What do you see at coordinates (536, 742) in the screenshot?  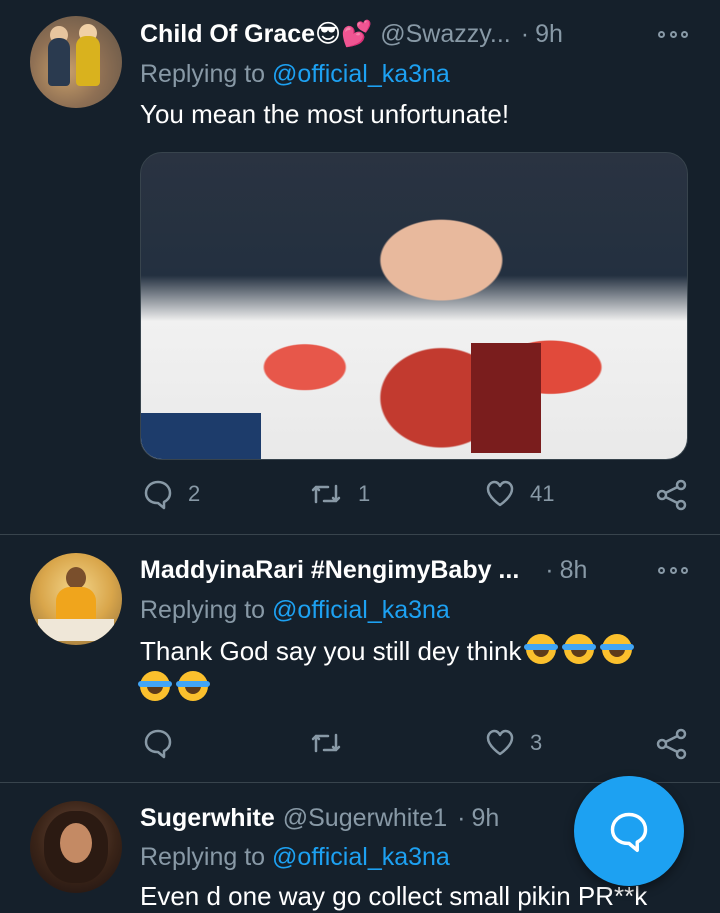 I see `like-count: 3` at bounding box center [536, 742].